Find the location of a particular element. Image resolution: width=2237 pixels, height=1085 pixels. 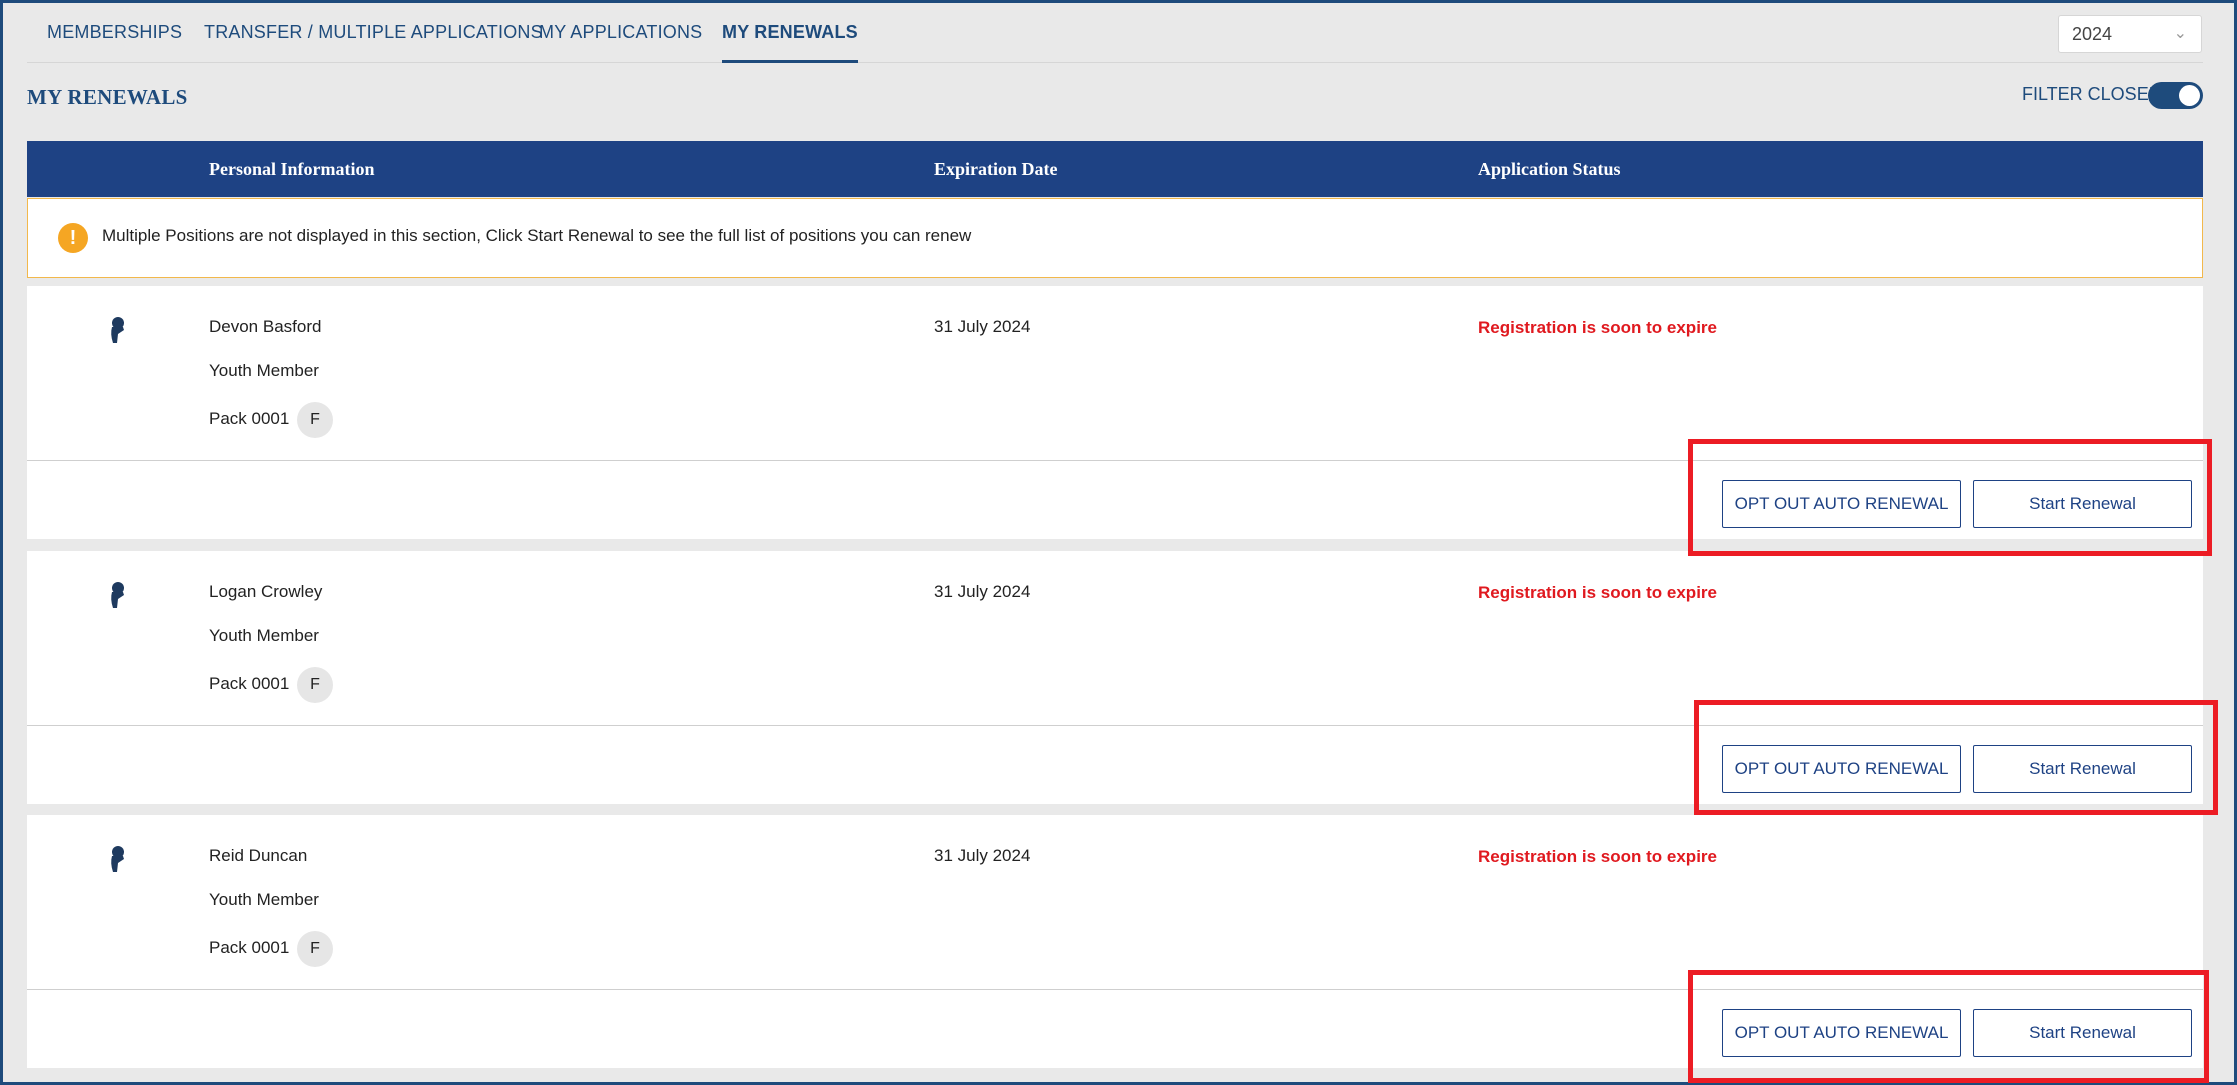

filter-closed-label: FILTER CLOSED is located at coordinates (2092, 94).